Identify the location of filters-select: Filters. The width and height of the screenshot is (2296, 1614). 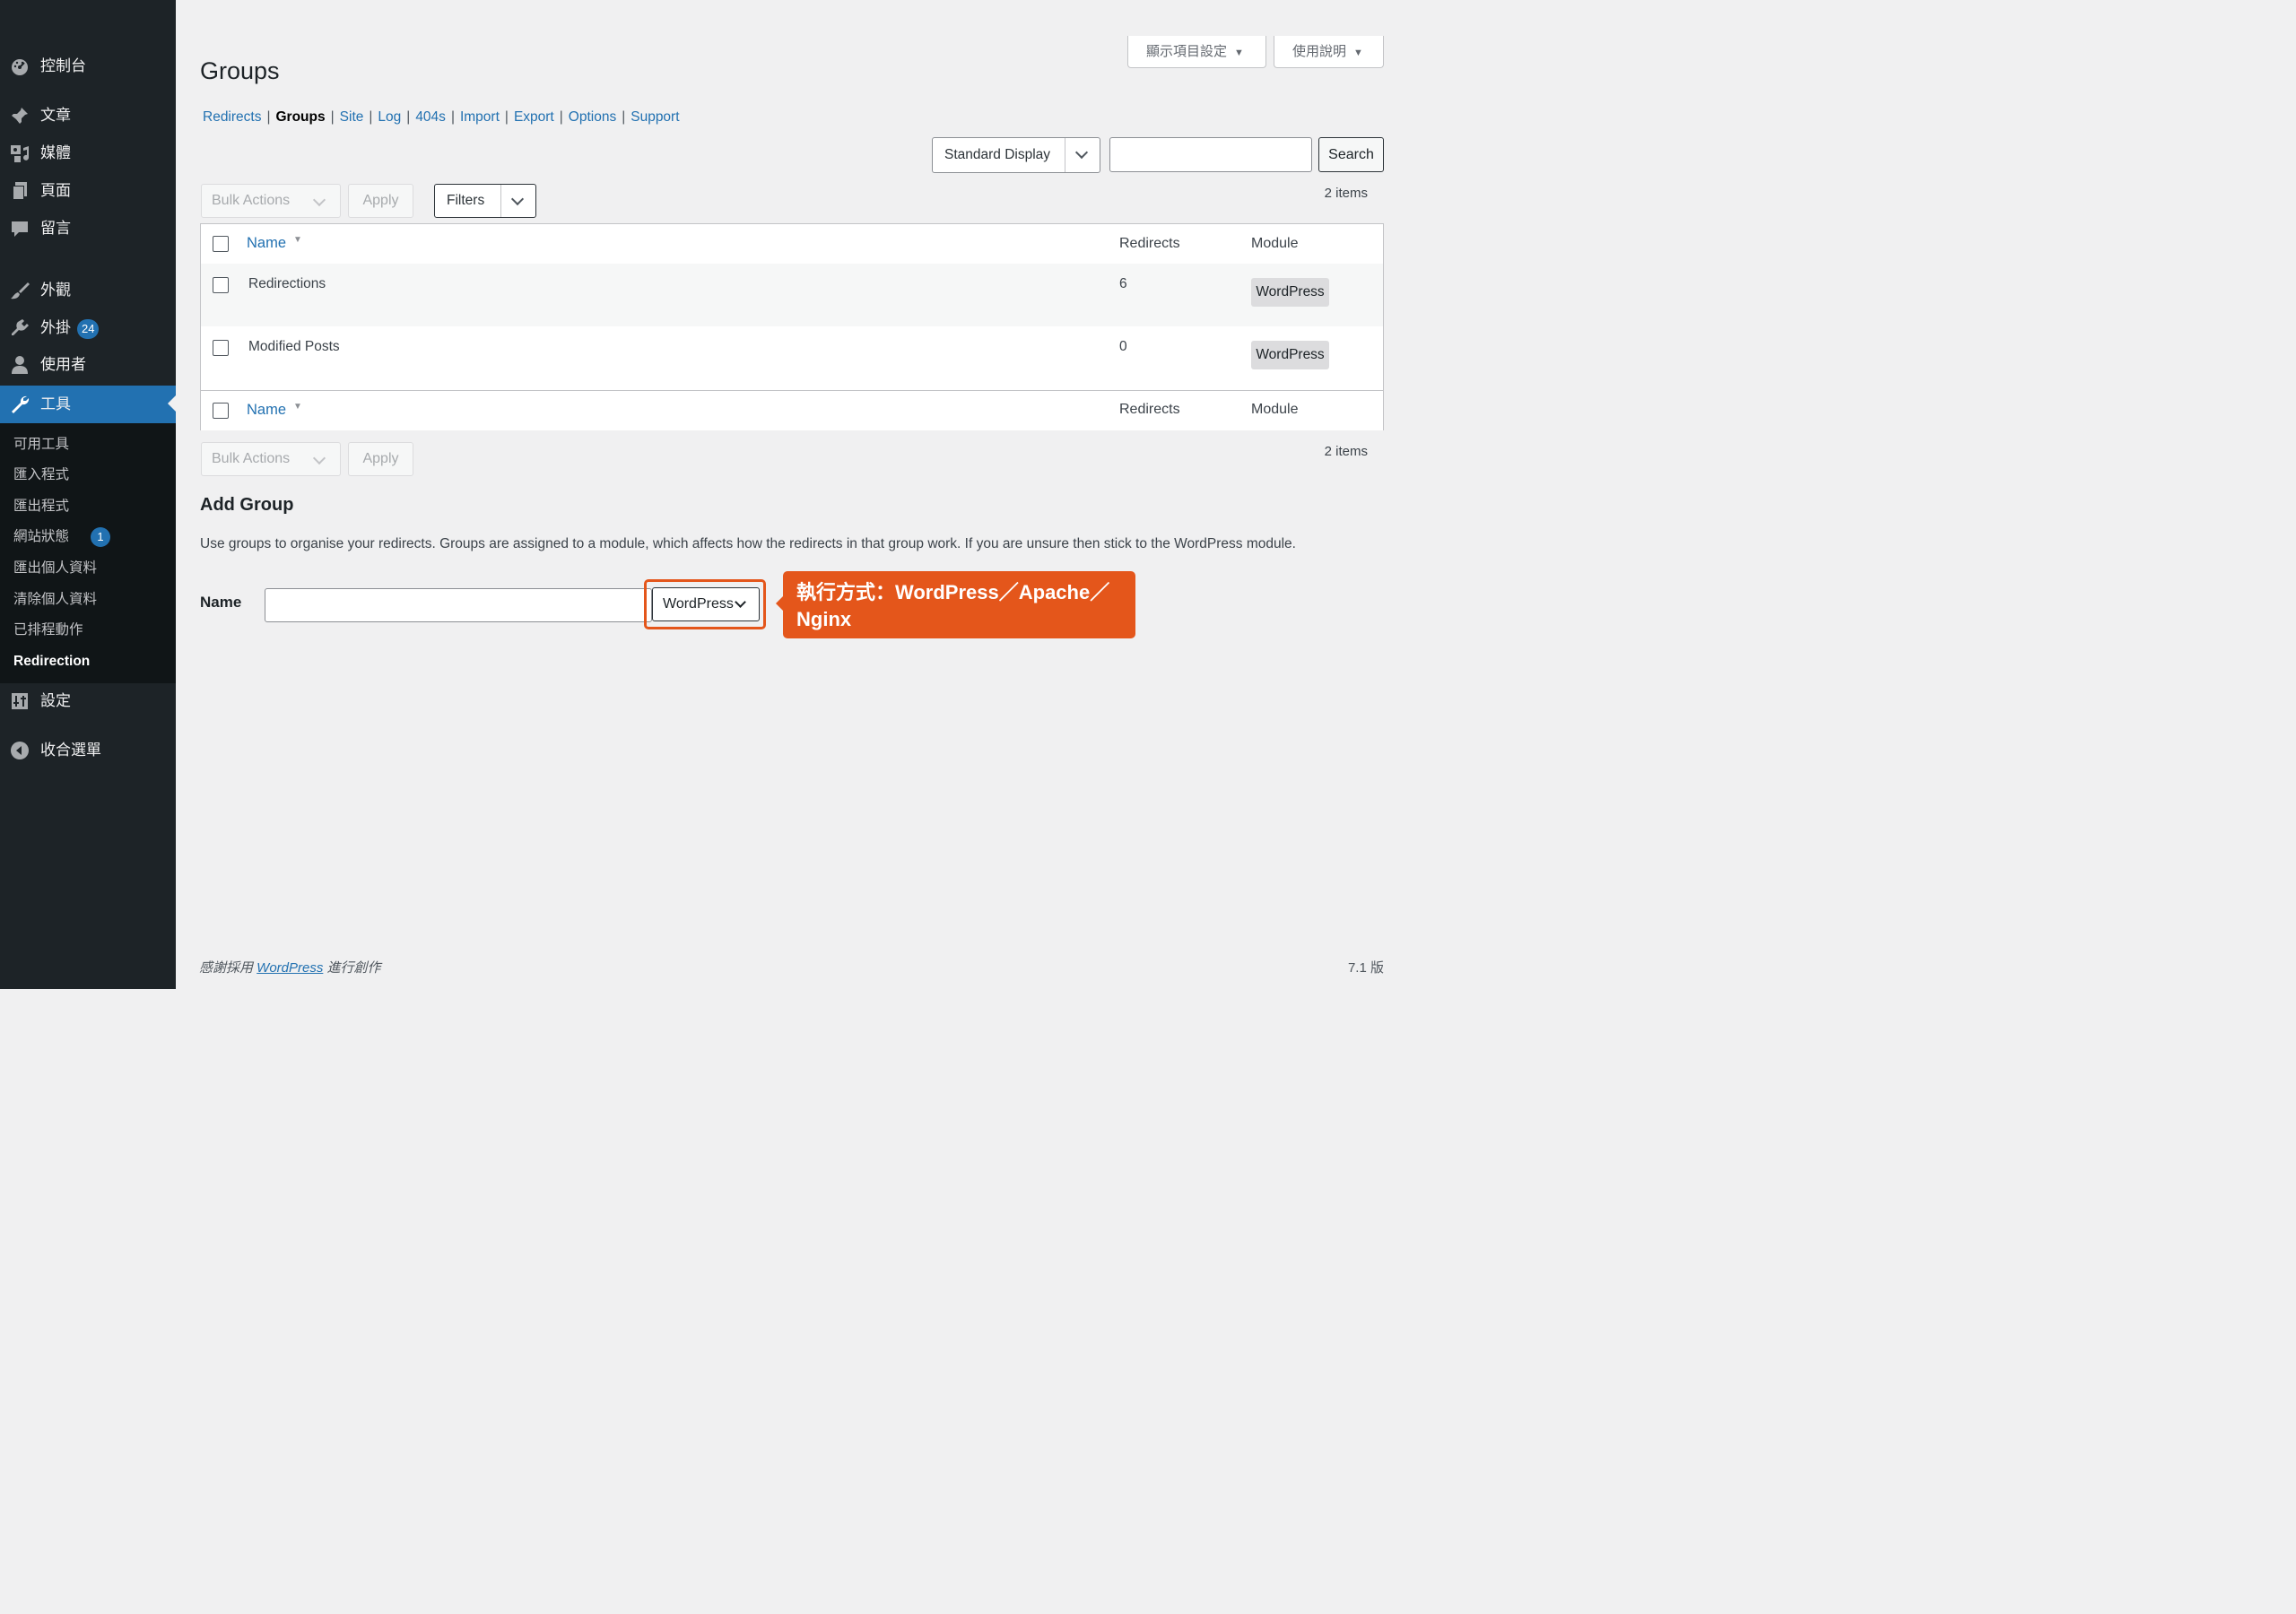
(485, 201).